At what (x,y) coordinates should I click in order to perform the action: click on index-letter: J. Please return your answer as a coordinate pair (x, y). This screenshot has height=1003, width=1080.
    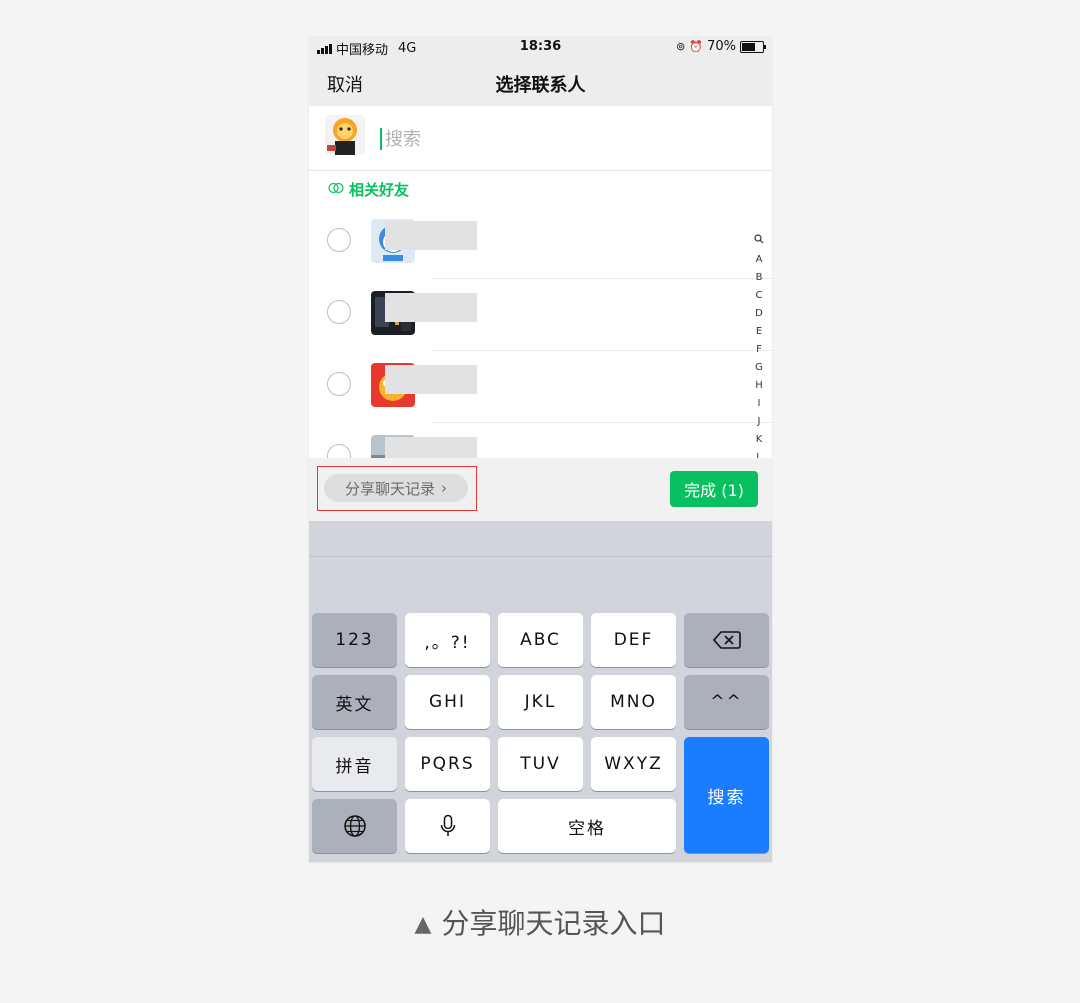
    Looking at the image, I should click on (759, 422).